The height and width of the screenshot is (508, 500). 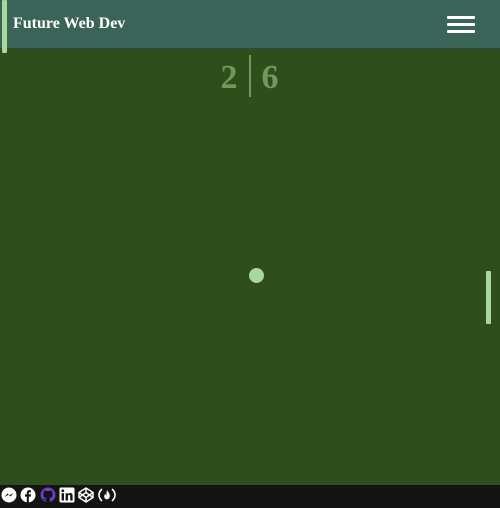 I want to click on score-divider, so click(x=250, y=76).